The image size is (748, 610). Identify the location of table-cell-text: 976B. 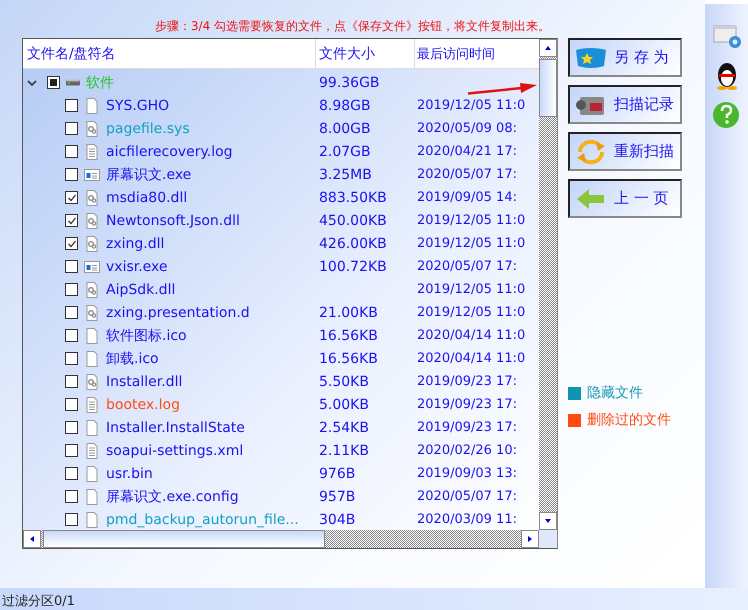
(337, 474).